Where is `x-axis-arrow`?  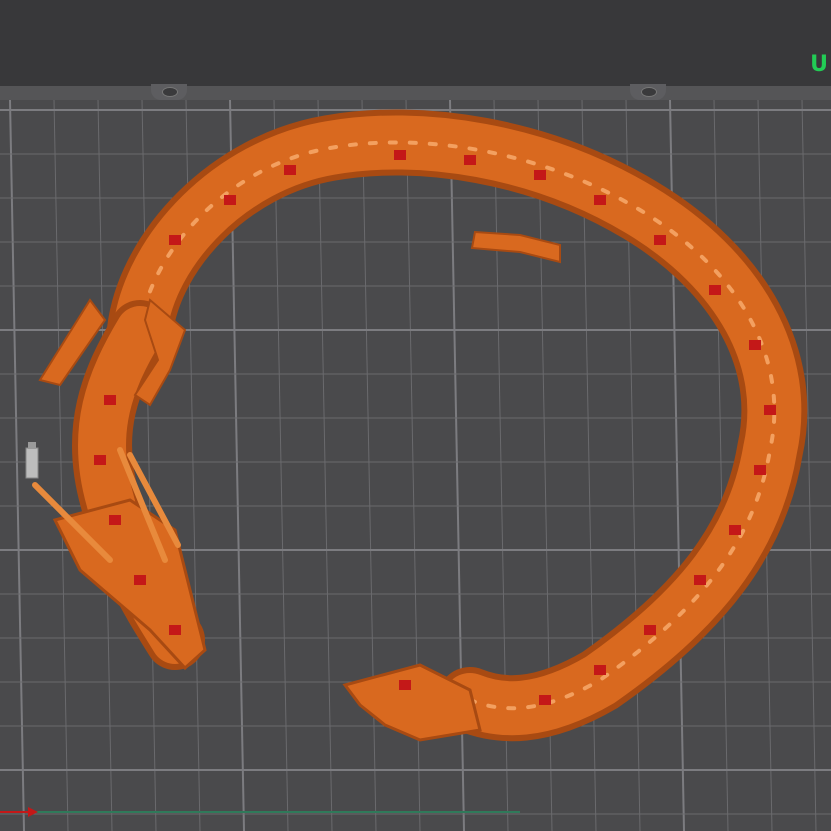 x-axis-arrow is located at coordinates (19, 812).